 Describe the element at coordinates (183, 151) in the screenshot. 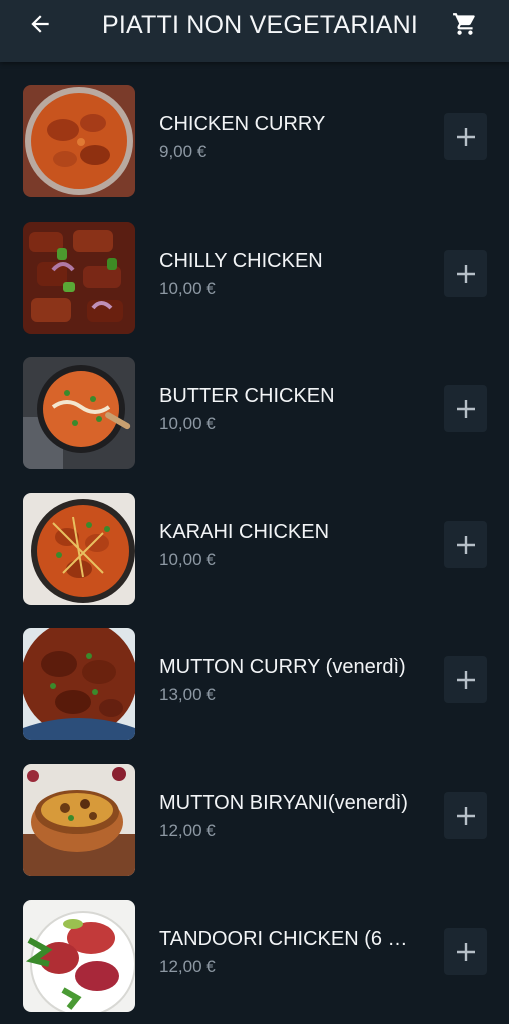

I see `dish-price: 9,00 €` at that location.